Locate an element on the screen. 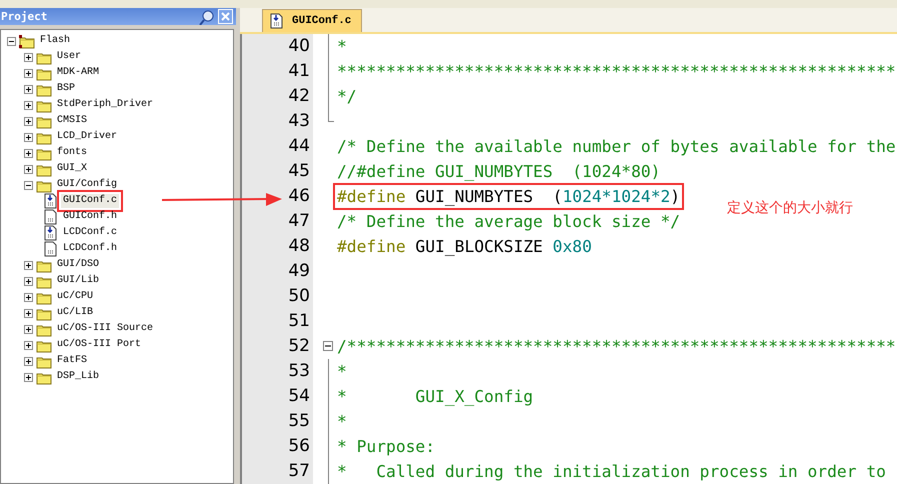 This screenshot has height=484, width=897. tree-item: User is located at coordinates (69, 57).